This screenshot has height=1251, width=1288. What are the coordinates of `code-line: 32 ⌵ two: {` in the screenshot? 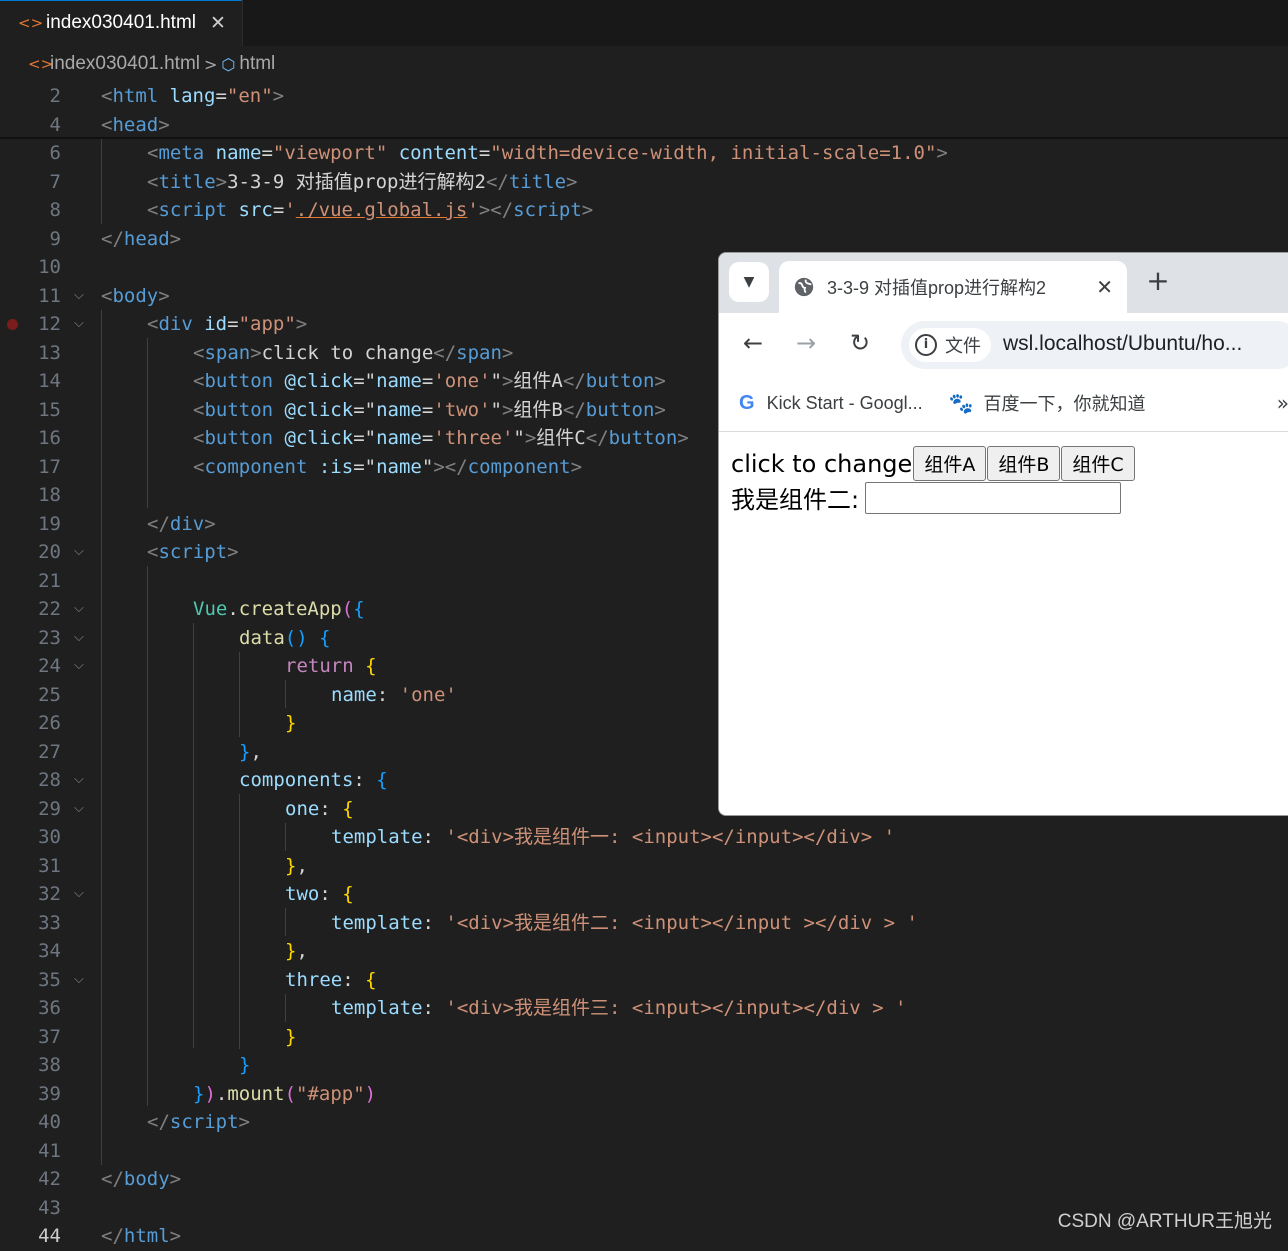 It's located at (644, 894).